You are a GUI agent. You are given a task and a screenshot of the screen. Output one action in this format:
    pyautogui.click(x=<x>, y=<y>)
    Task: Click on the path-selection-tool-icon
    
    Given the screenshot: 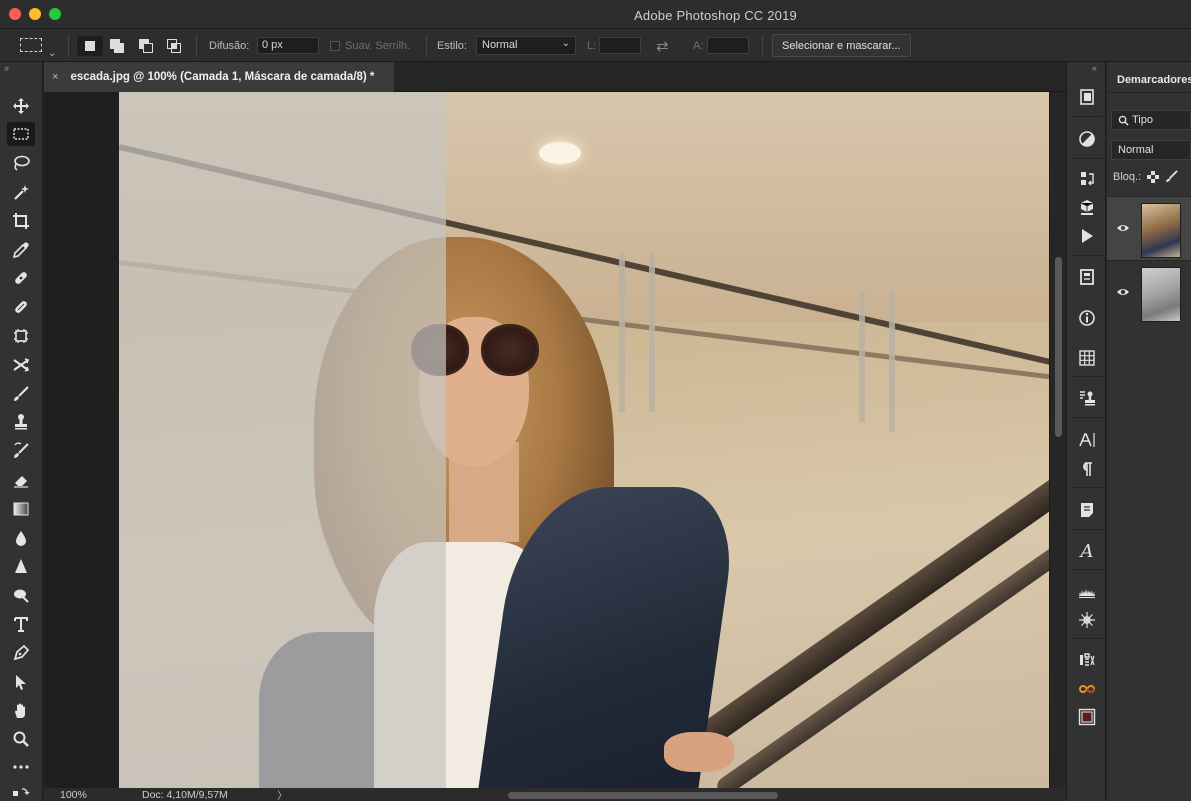 What is the action you would take?
    pyautogui.click(x=21, y=682)
    